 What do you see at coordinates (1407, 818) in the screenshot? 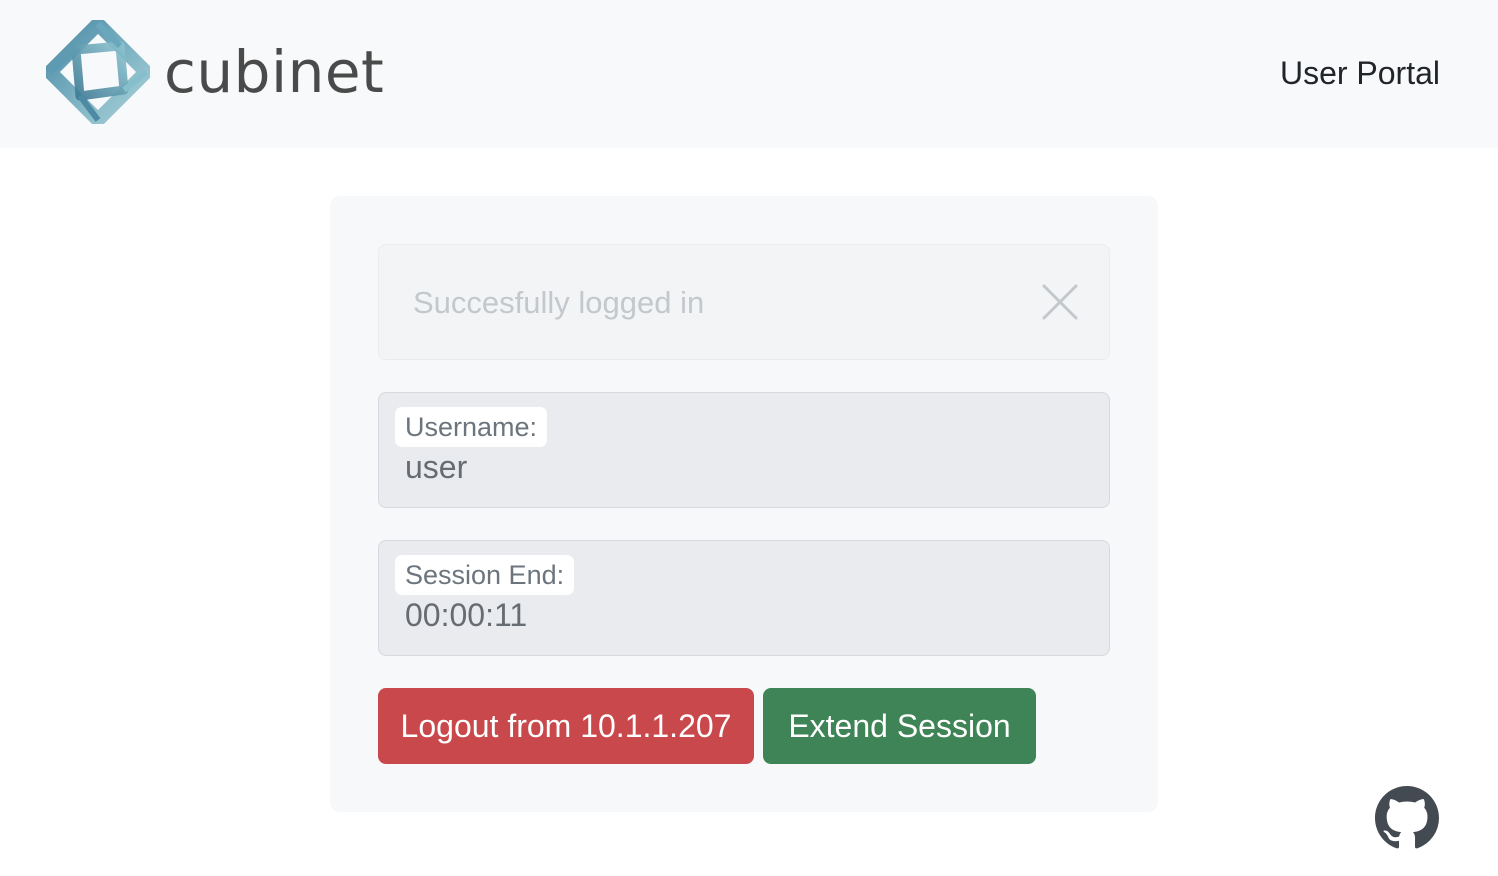
I see `github-icon` at bounding box center [1407, 818].